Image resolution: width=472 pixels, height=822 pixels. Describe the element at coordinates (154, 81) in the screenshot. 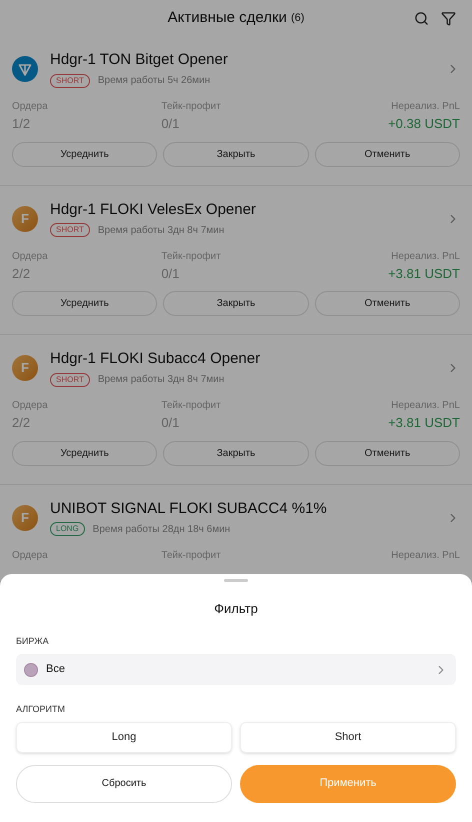

I see `uptime-text: Время работы 5ч 26мин` at that location.